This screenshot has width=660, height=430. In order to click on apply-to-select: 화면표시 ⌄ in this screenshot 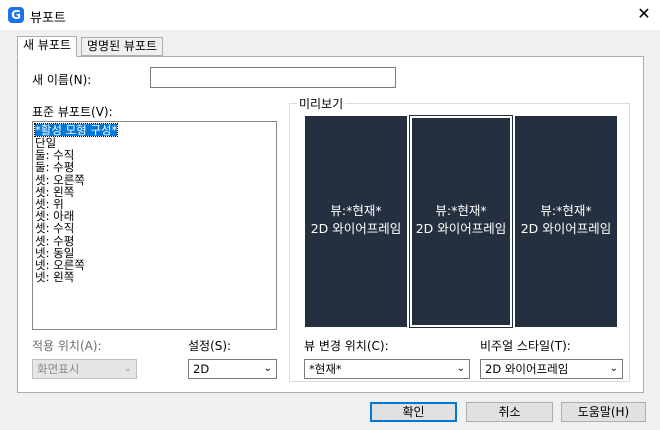, I will do `click(84, 369)`.